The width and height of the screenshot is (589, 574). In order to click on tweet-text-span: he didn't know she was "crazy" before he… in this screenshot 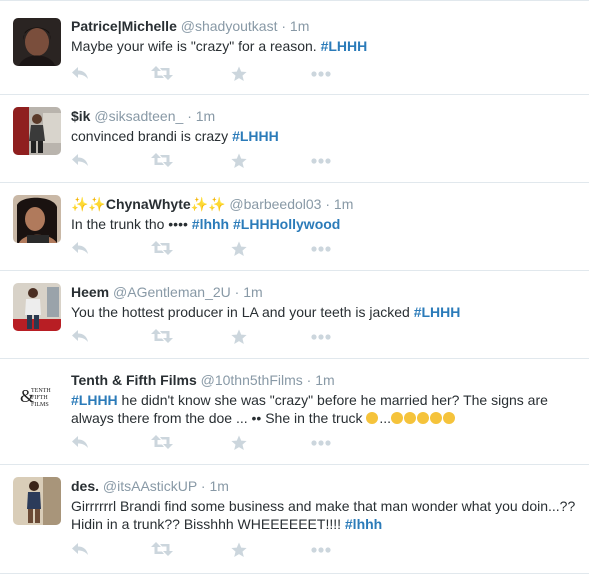, I will do `click(309, 409)`.